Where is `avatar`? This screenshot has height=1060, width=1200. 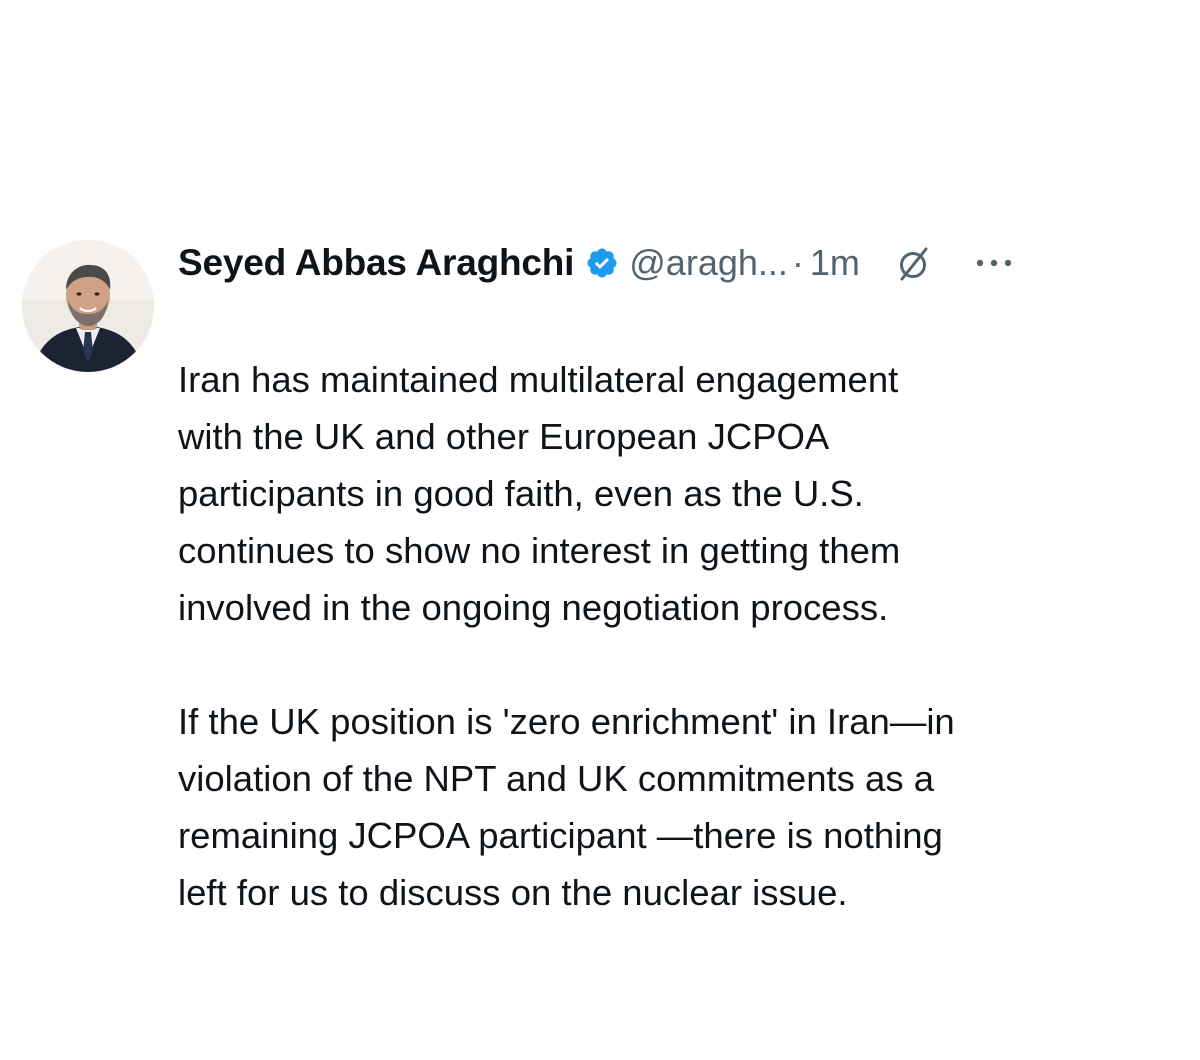 avatar is located at coordinates (88, 306).